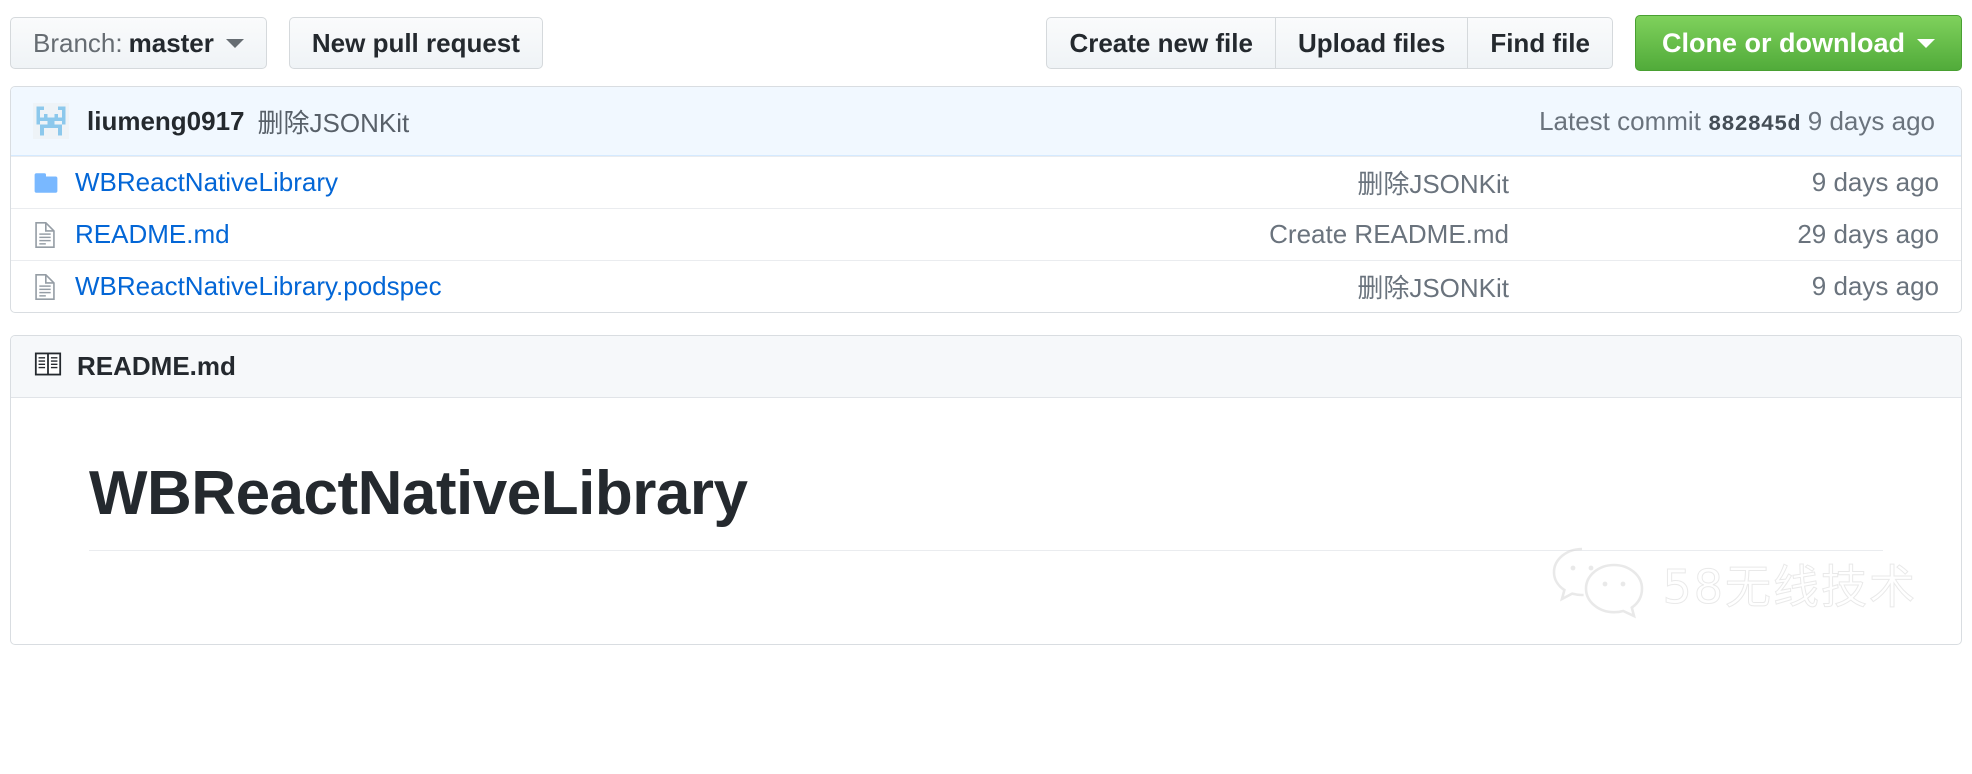  I want to click on readme-header-title: README.md, so click(156, 366).